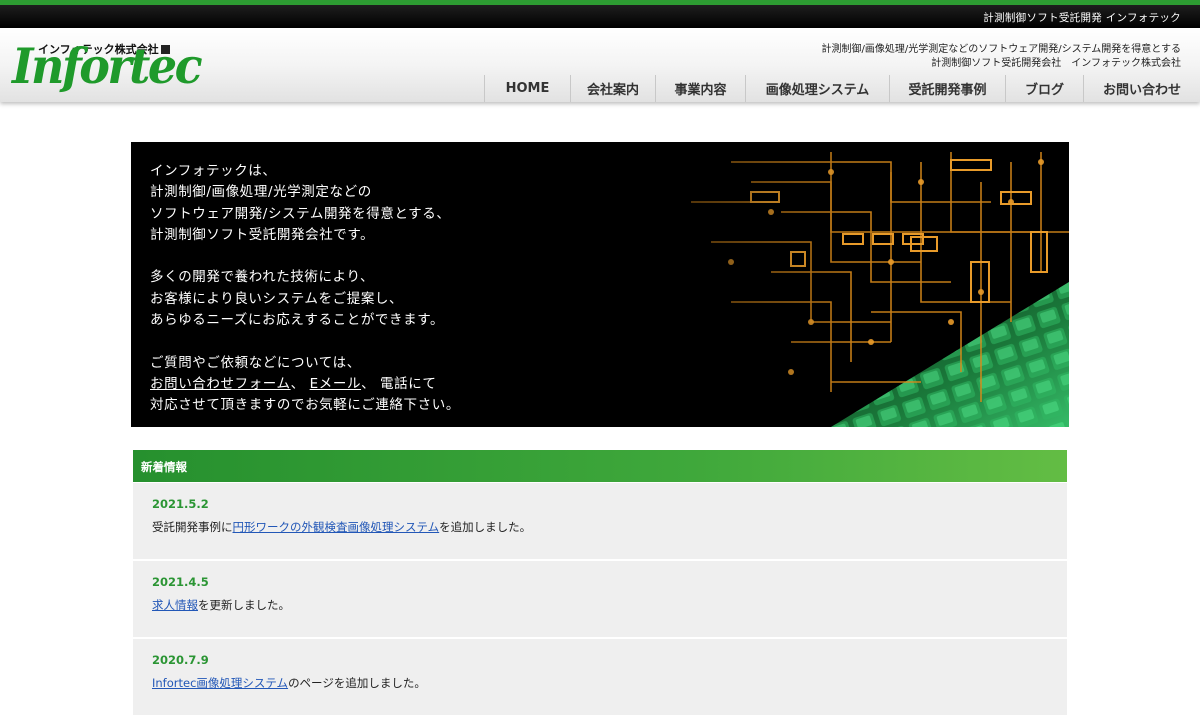 This screenshot has width=1200, height=718. What do you see at coordinates (947, 88) in the screenshot?
I see `nav-case-studies: 受託開発事例` at bounding box center [947, 88].